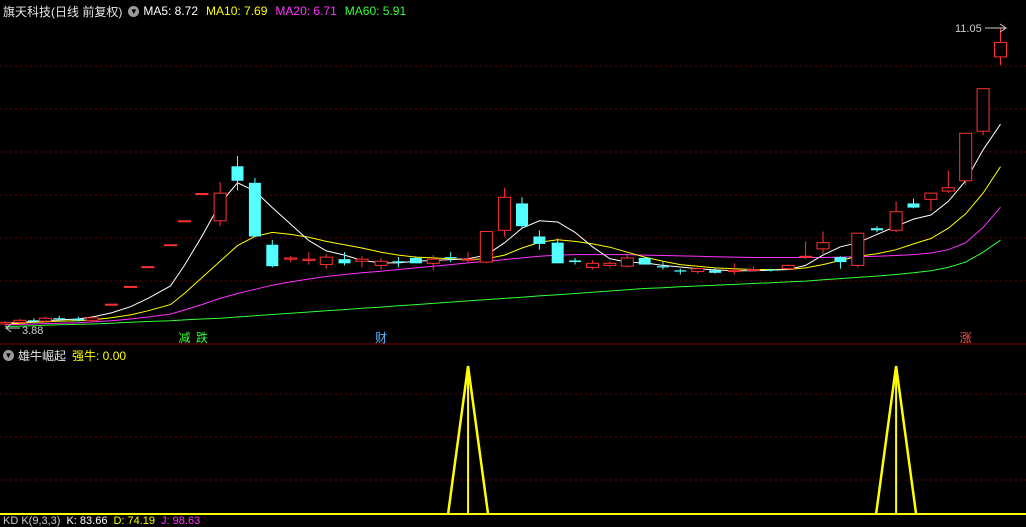 This screenshot has height=527, width=1026. Describe the element at coordinates (32, 331) in the screenshot. I see `price-low-label: 3.88` at that location.